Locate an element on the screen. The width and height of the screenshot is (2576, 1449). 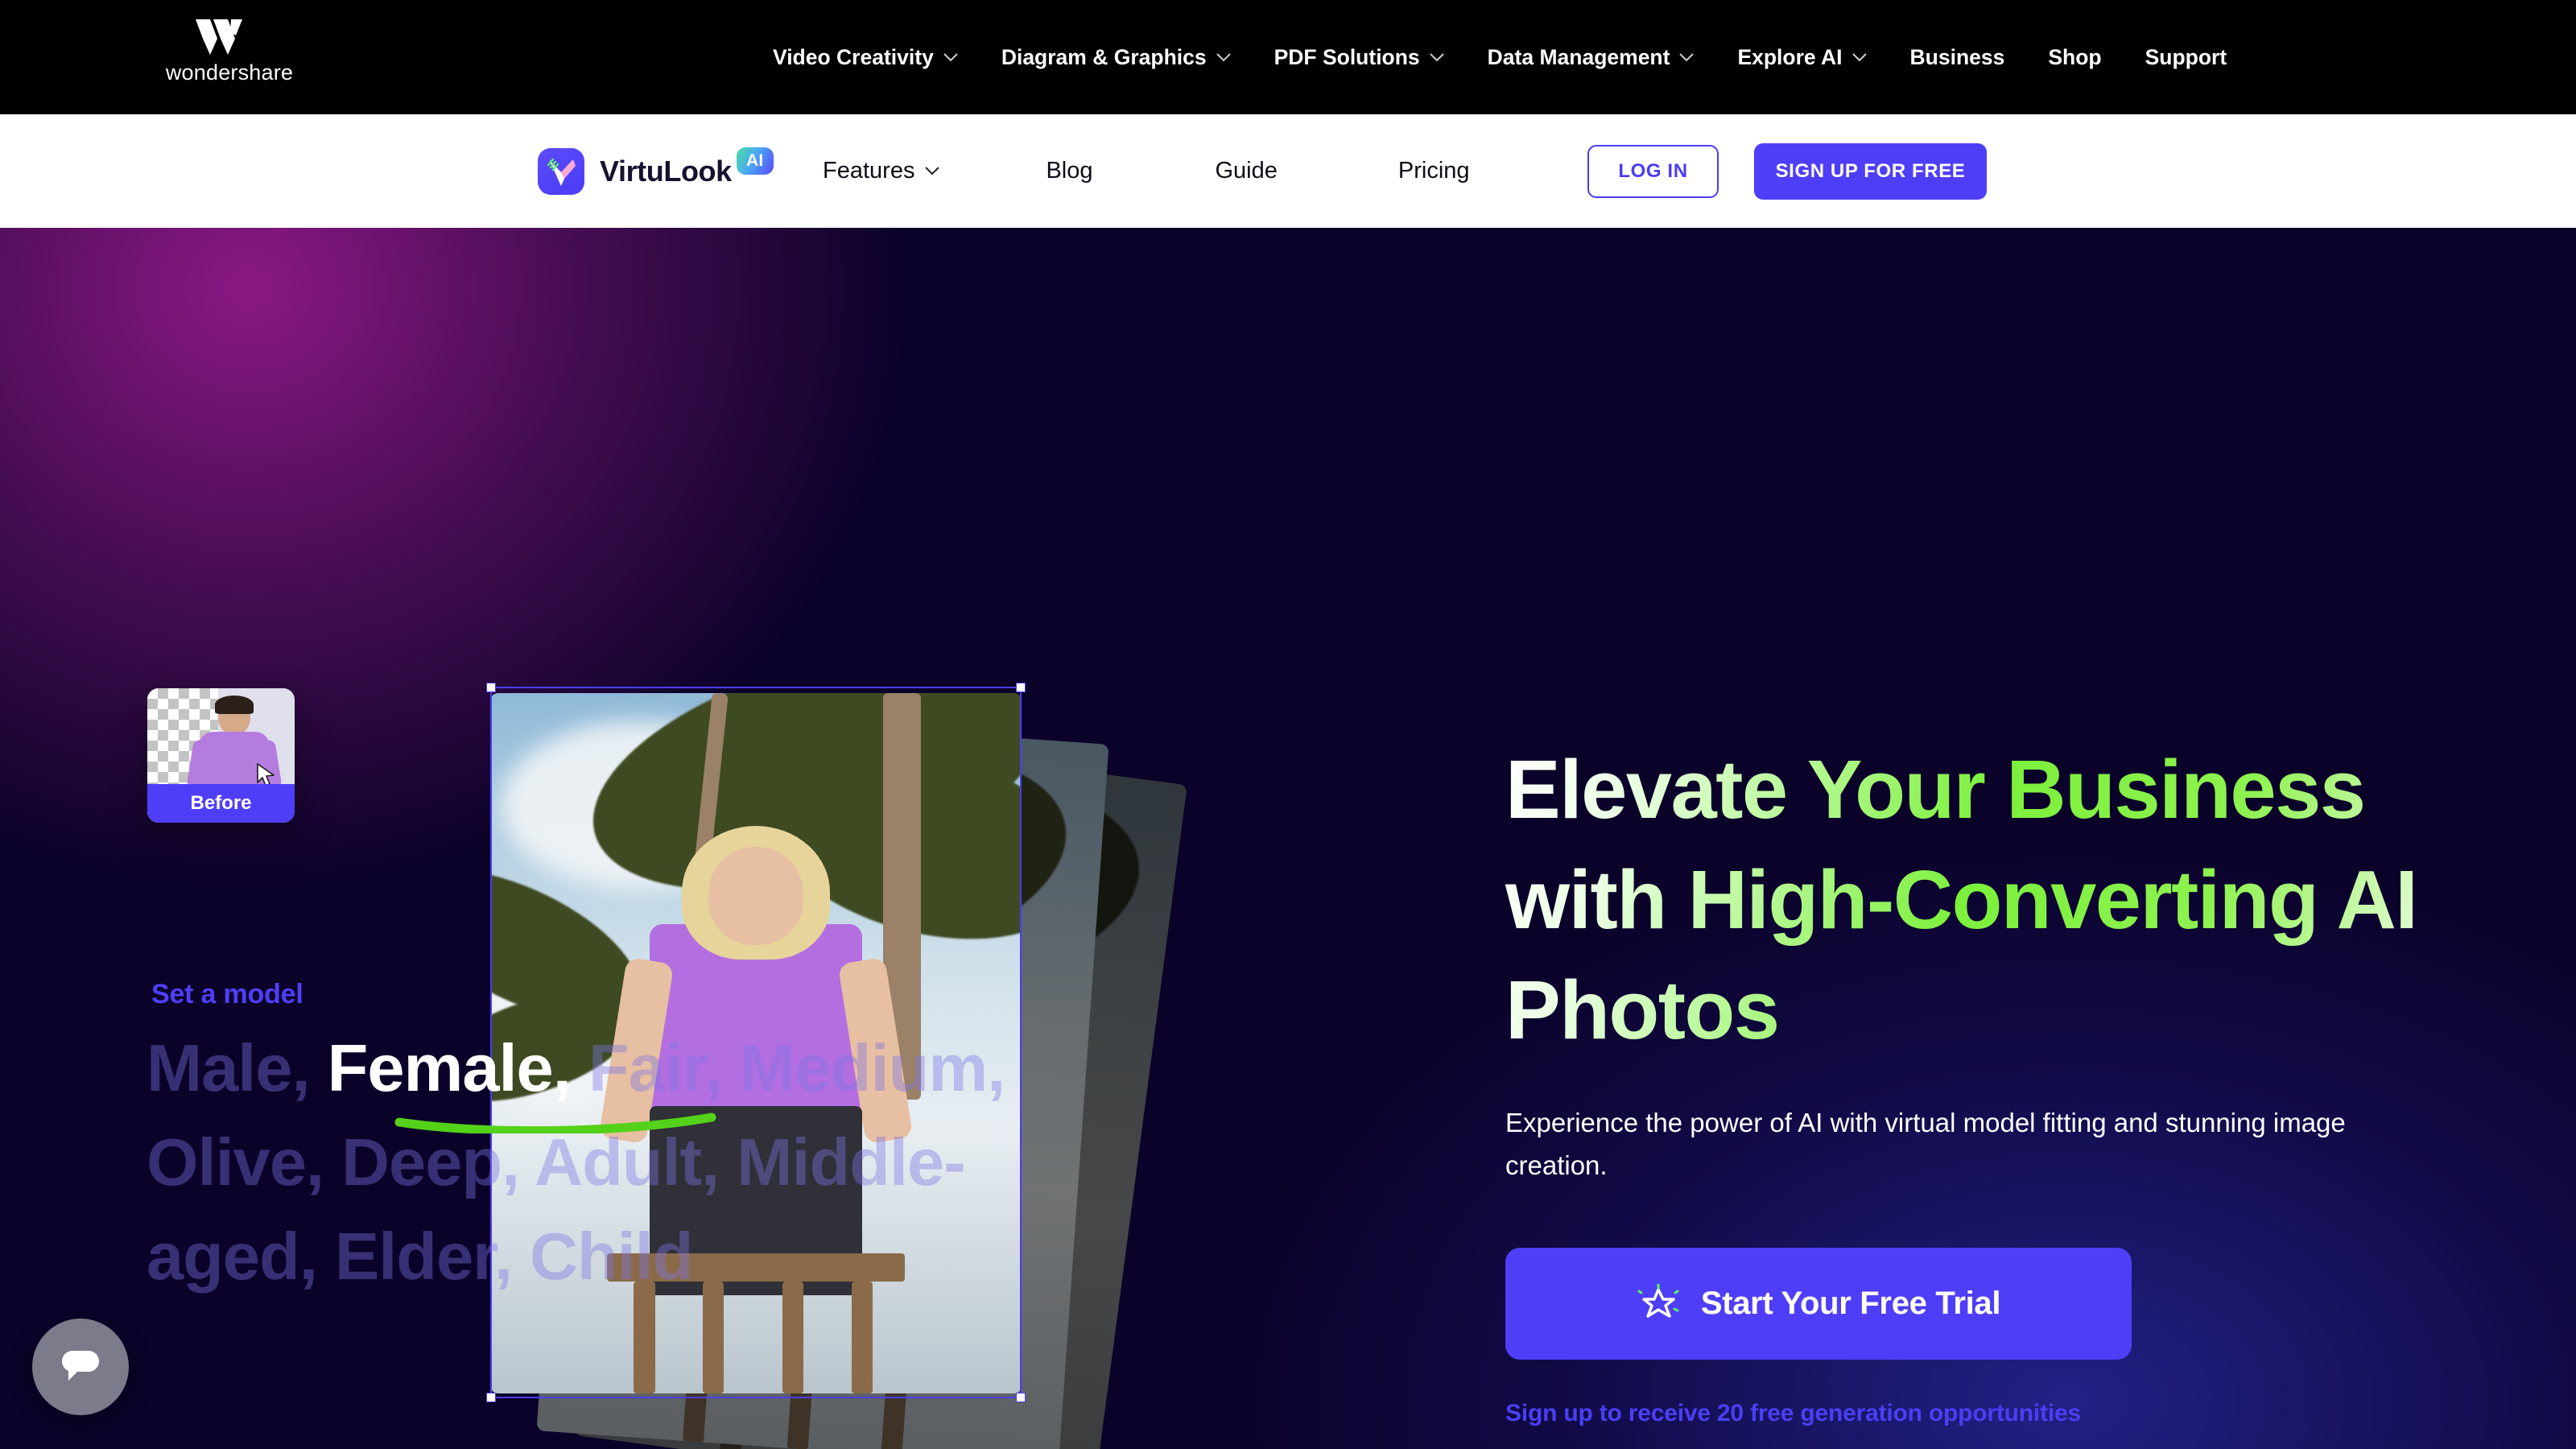
top-menu-label: Support is located at coordinates (2186, 56).